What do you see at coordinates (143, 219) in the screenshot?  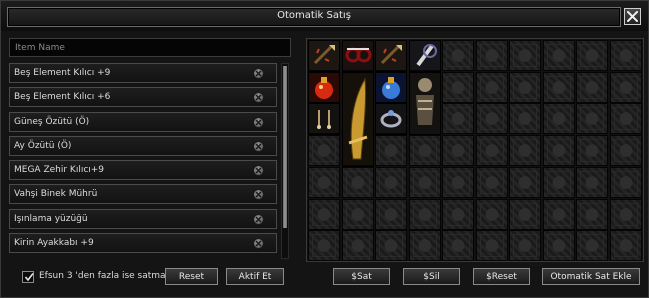 I see `list-item: Işınlama yüzüğü` at bounding box center [143, 219].